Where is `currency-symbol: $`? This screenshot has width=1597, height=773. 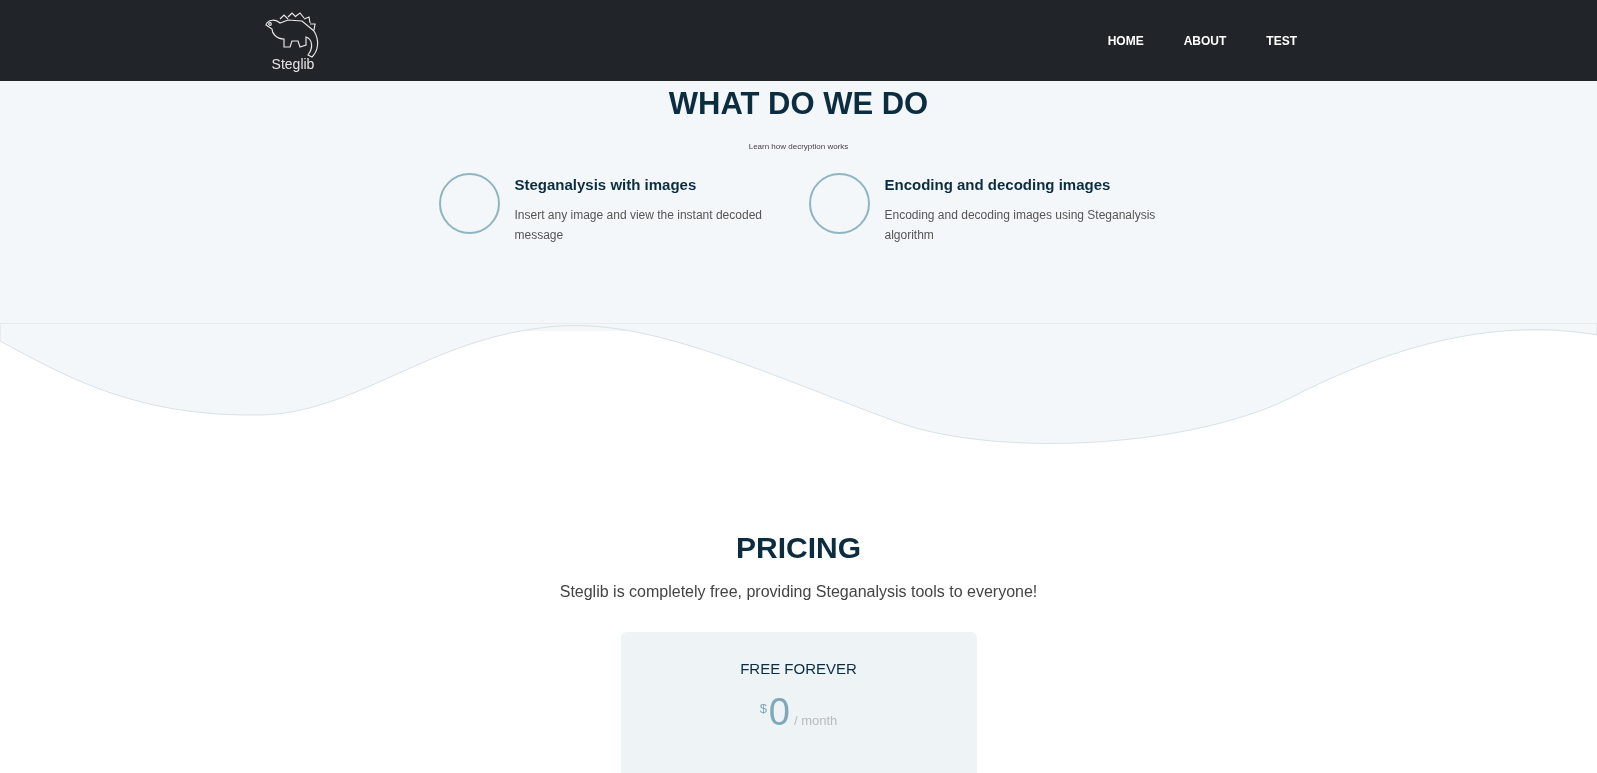
currency-symbol: $ is located at coordinates (763, 708).